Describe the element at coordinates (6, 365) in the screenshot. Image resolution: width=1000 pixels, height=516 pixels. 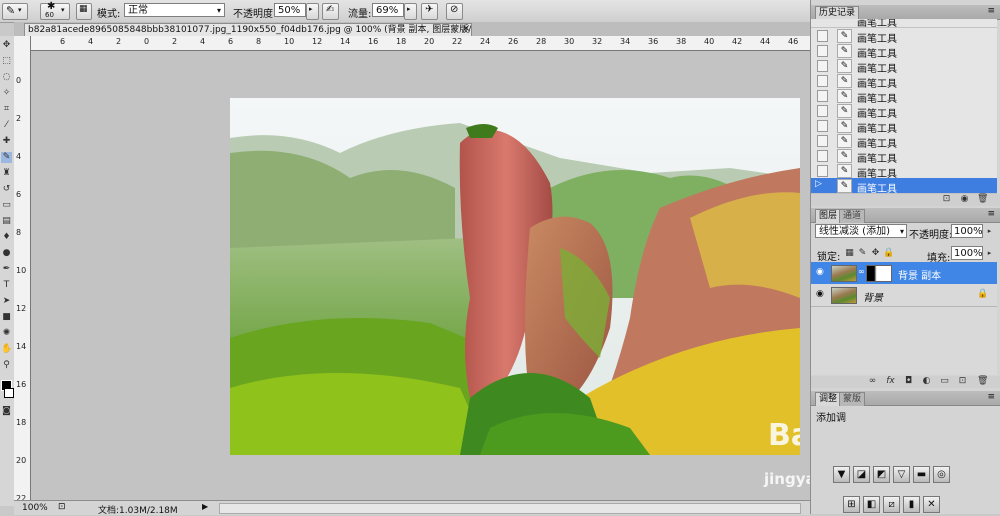
I see `zoom-tool-icon: ⚲` at that location.